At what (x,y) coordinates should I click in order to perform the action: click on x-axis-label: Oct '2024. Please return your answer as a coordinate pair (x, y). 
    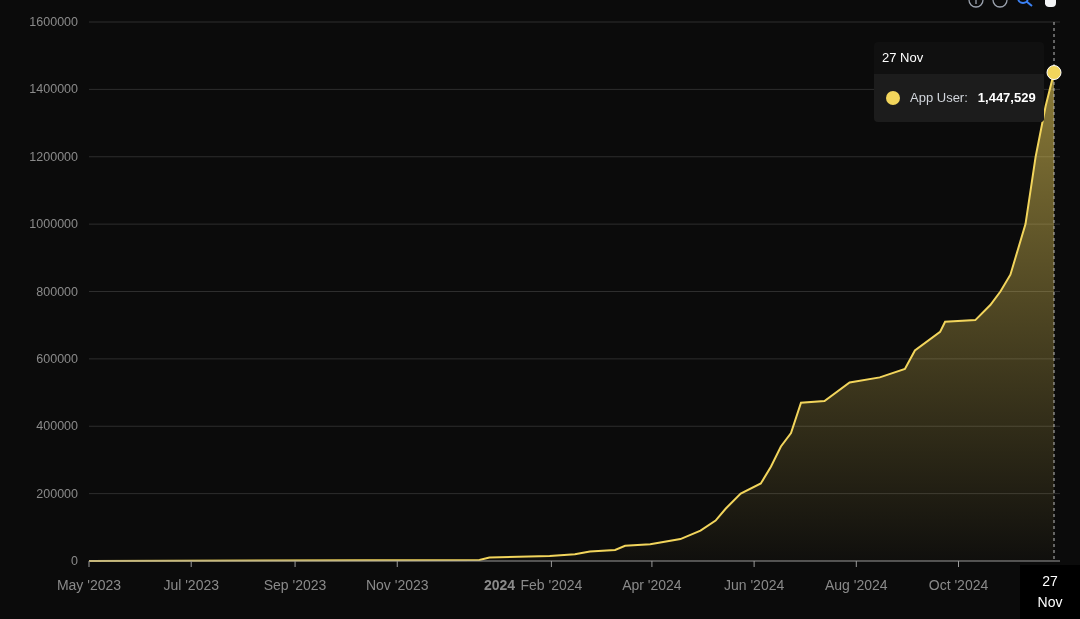
    Looking at the image, I should click on (958, 585).